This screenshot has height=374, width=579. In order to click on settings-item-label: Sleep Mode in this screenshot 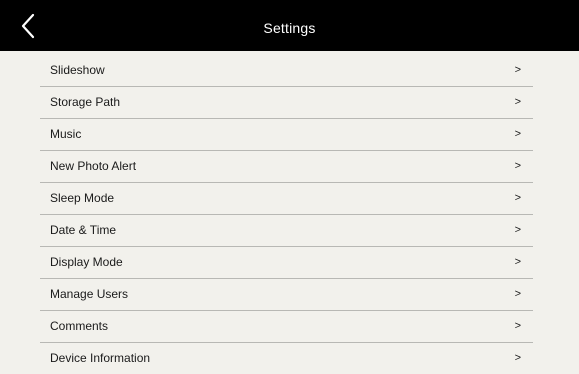, I will do `click(82, 198)`.